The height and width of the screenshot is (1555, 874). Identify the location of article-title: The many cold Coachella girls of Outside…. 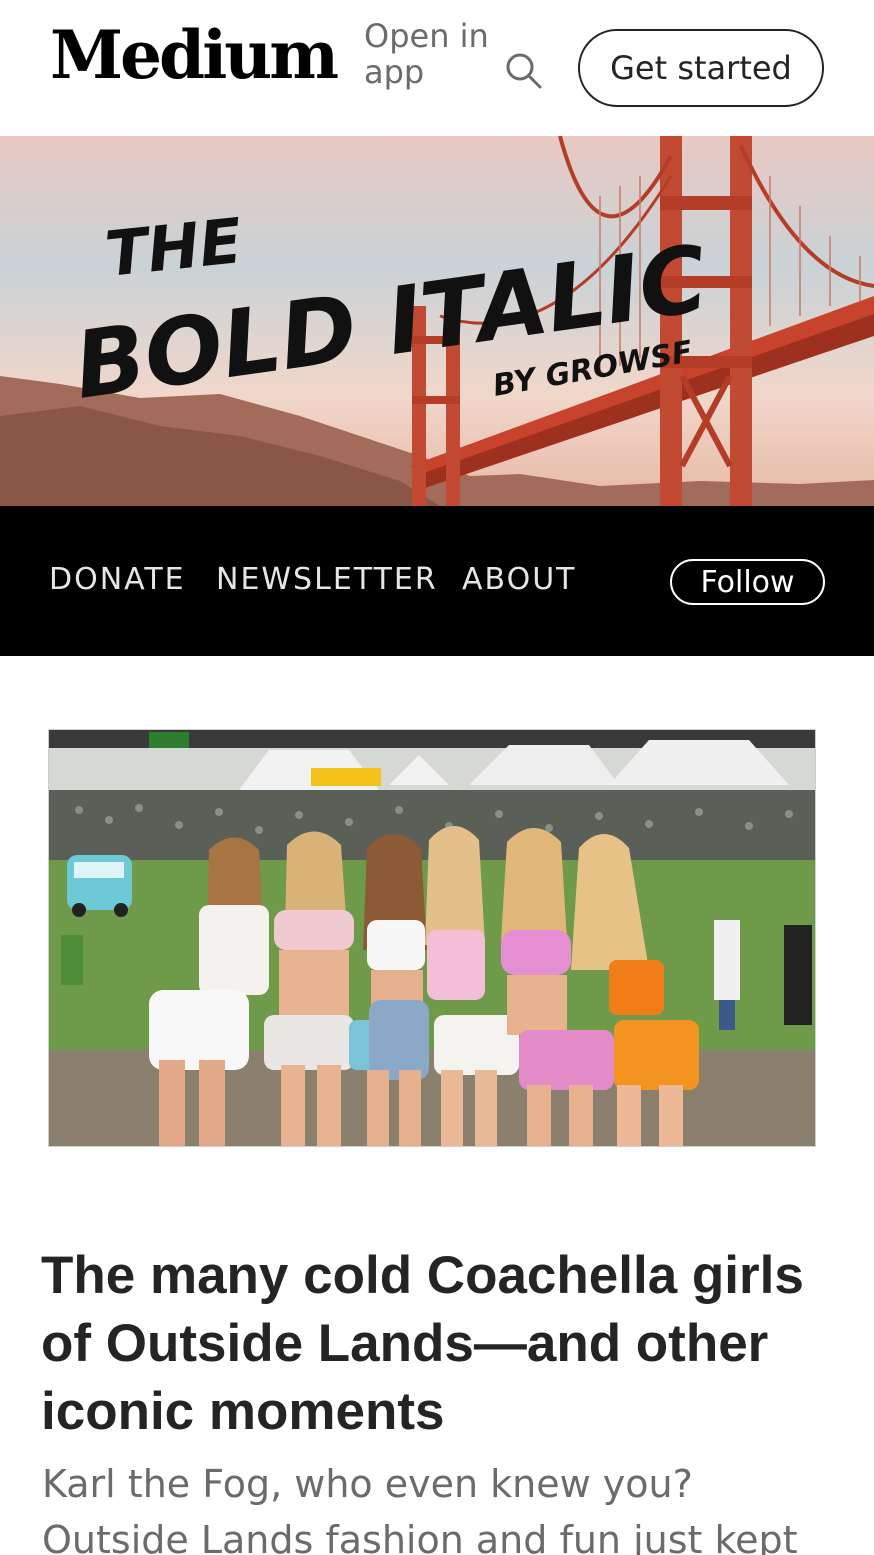
(441, 1344).